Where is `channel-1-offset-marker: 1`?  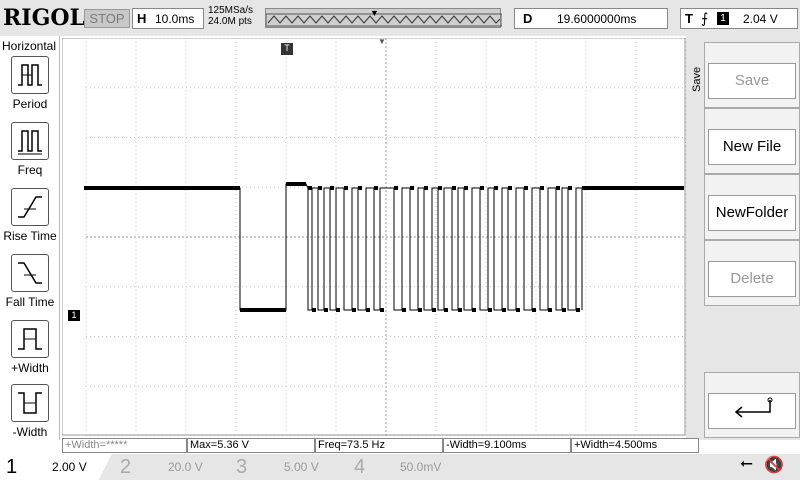
channel-1-offset-marker: 1 is located at coordinates (74, 315).